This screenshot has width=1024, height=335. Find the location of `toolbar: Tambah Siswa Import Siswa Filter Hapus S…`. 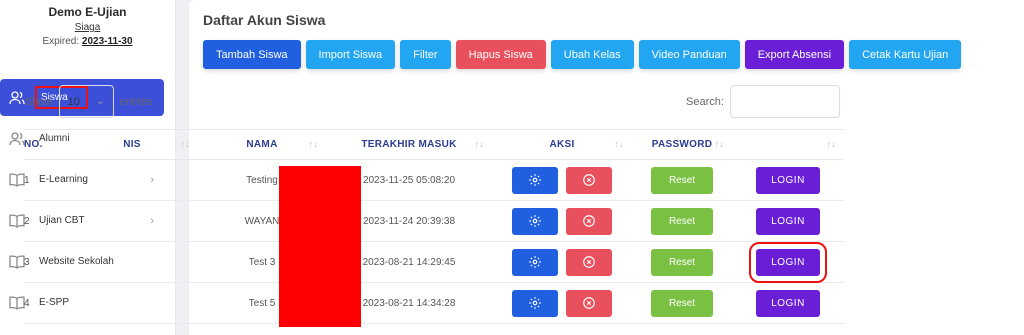

toolbar: Tambah Siswa Import Siswa Filter Hapus S… is located at coordinates (582, 54).